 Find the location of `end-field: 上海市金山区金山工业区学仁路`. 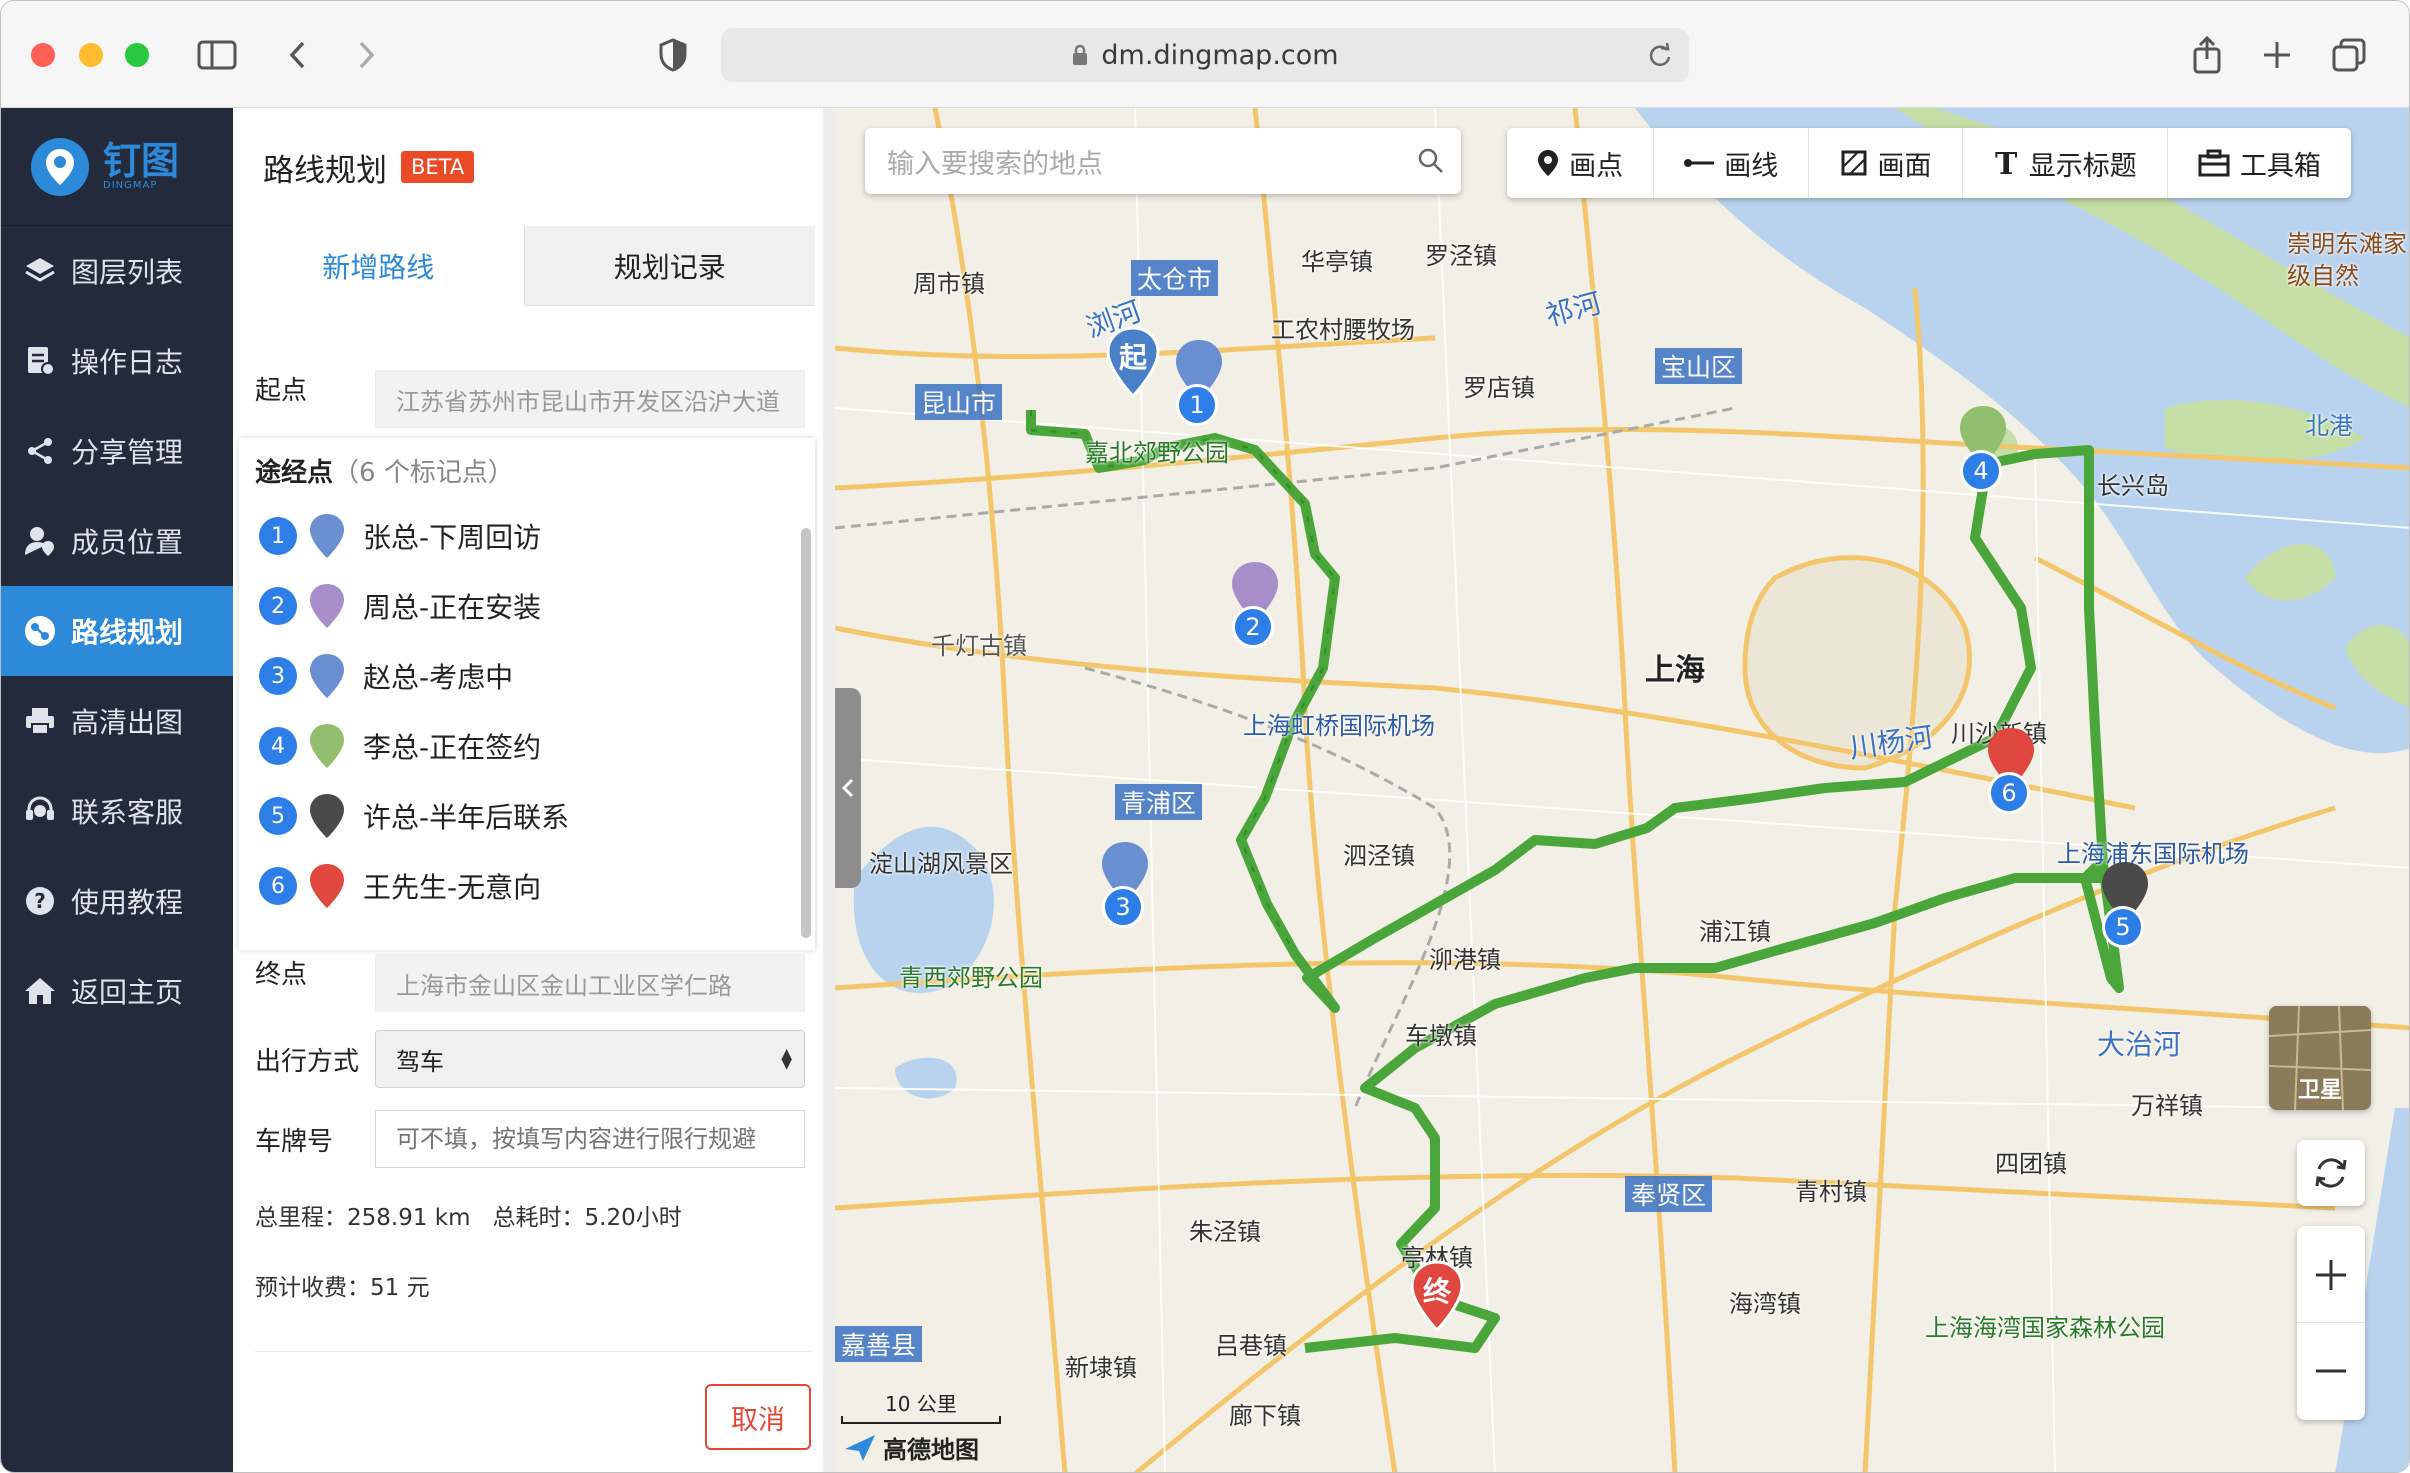

end-field: 上海市金山区金山工业区学仁路 is located at coordinates (590, 983).